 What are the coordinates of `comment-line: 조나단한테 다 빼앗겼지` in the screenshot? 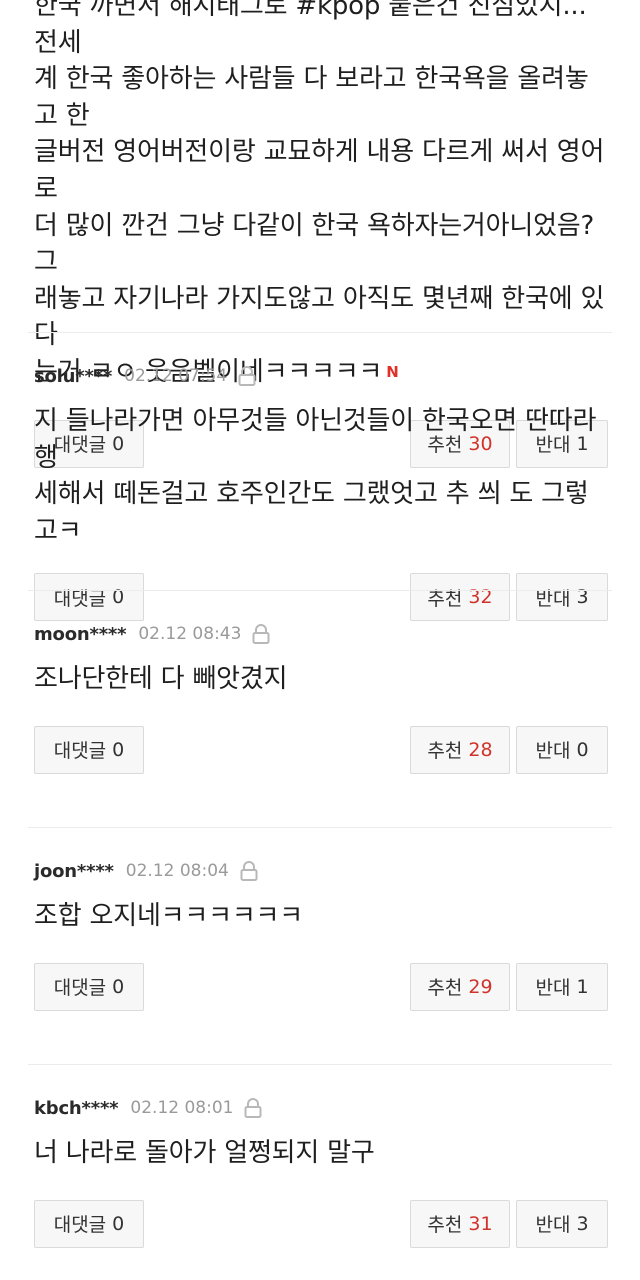 It's located at (161, 679).